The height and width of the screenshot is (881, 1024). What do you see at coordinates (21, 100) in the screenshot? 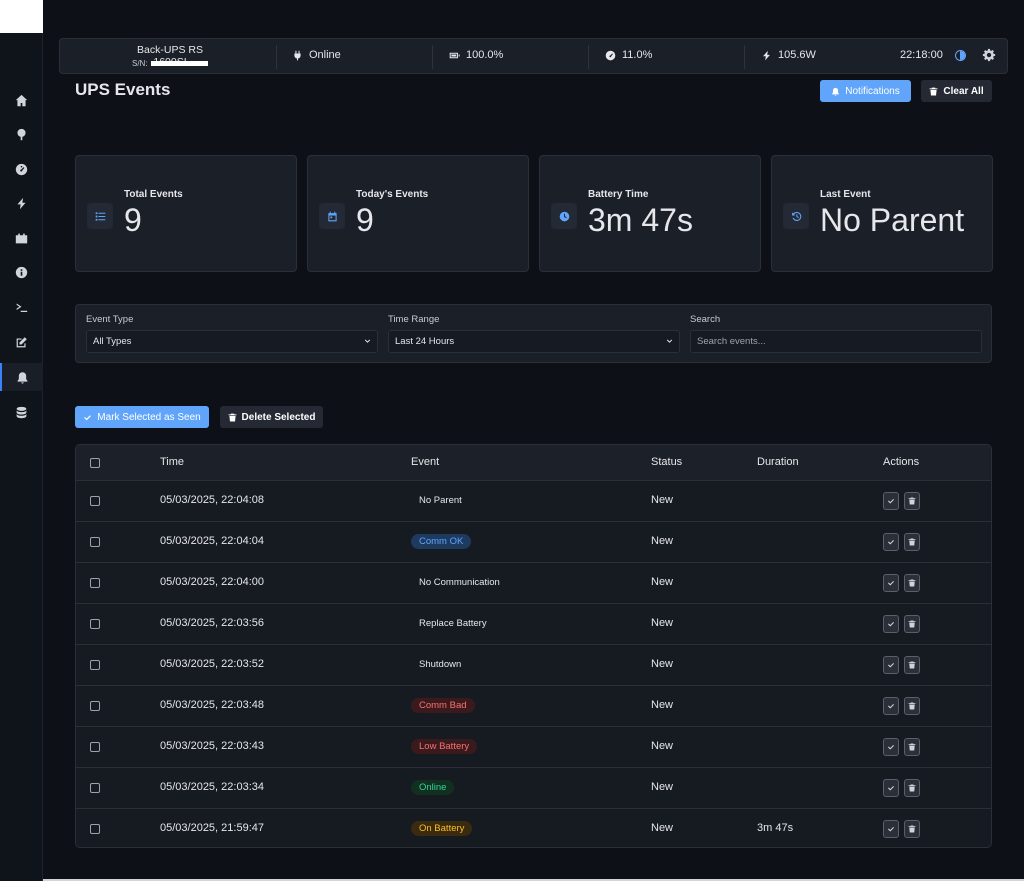
I see `sidebar-item-home` at bounding box center [21, 100].